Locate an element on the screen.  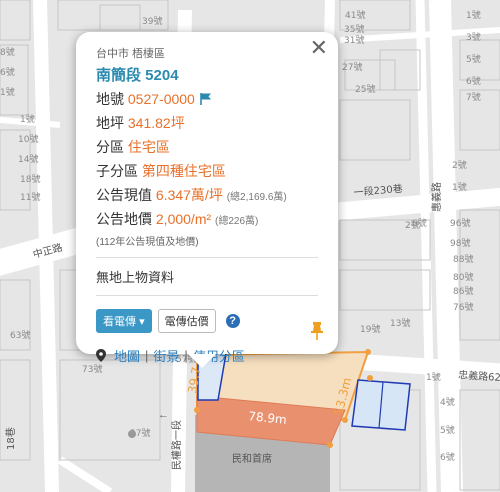
subzone-value: 第四種住宅區 is located at coordinates (183, 171).